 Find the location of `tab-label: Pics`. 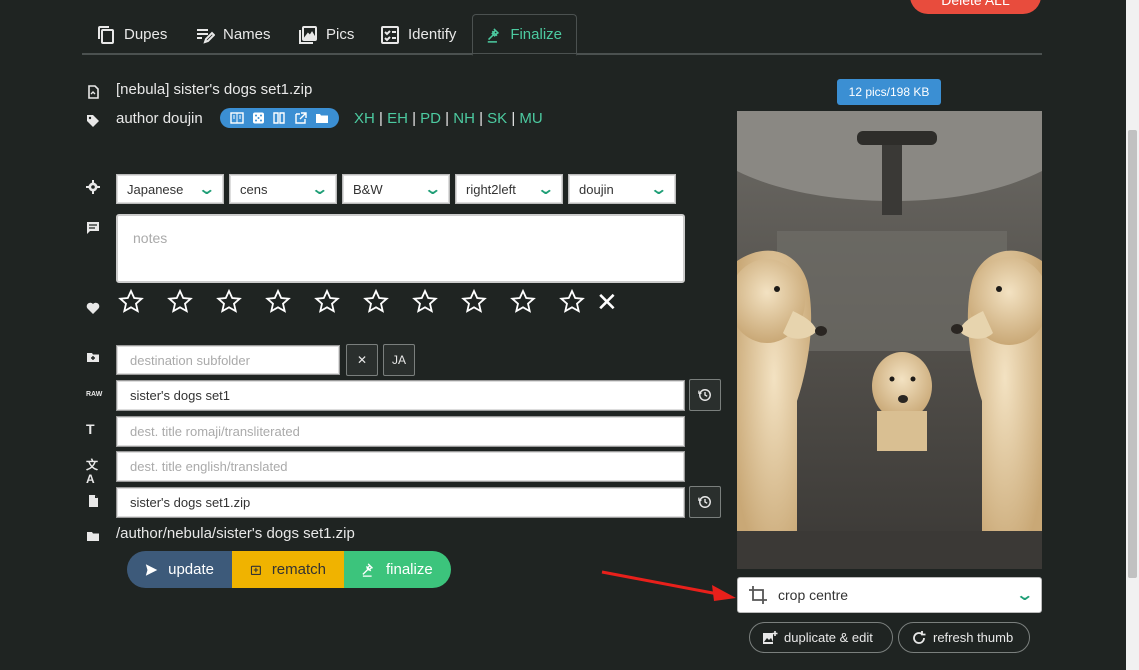

tab-label: Pics is located at coordinates (340, 34).